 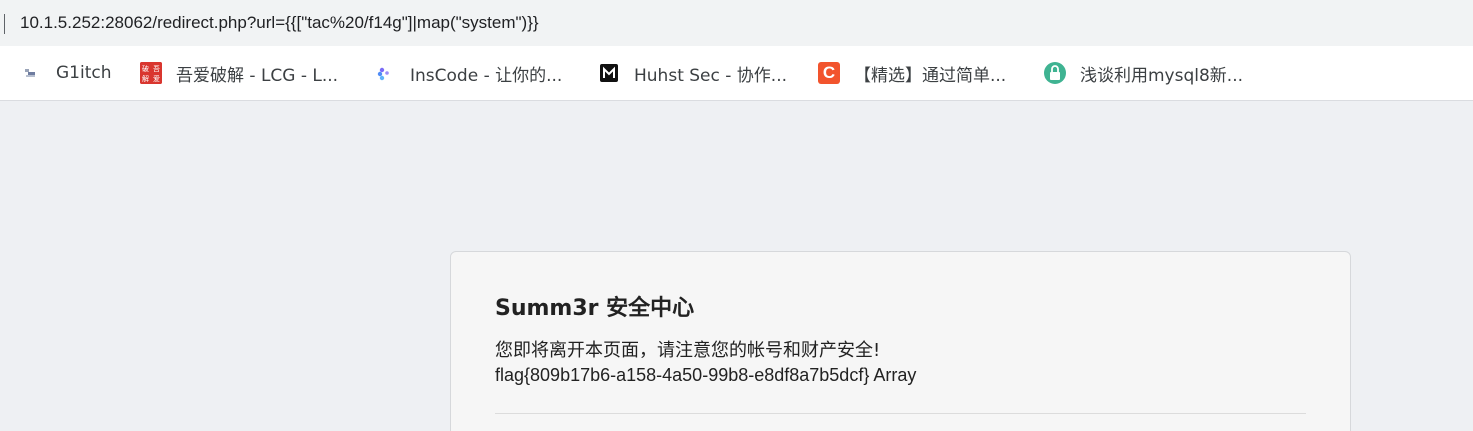 What do you see at coordinates (688, 350) in the screenshot?
I see `warning-message: 您即将离开本页面，请注意您的帐号和财产安全!` at bounding box center [688, 350].